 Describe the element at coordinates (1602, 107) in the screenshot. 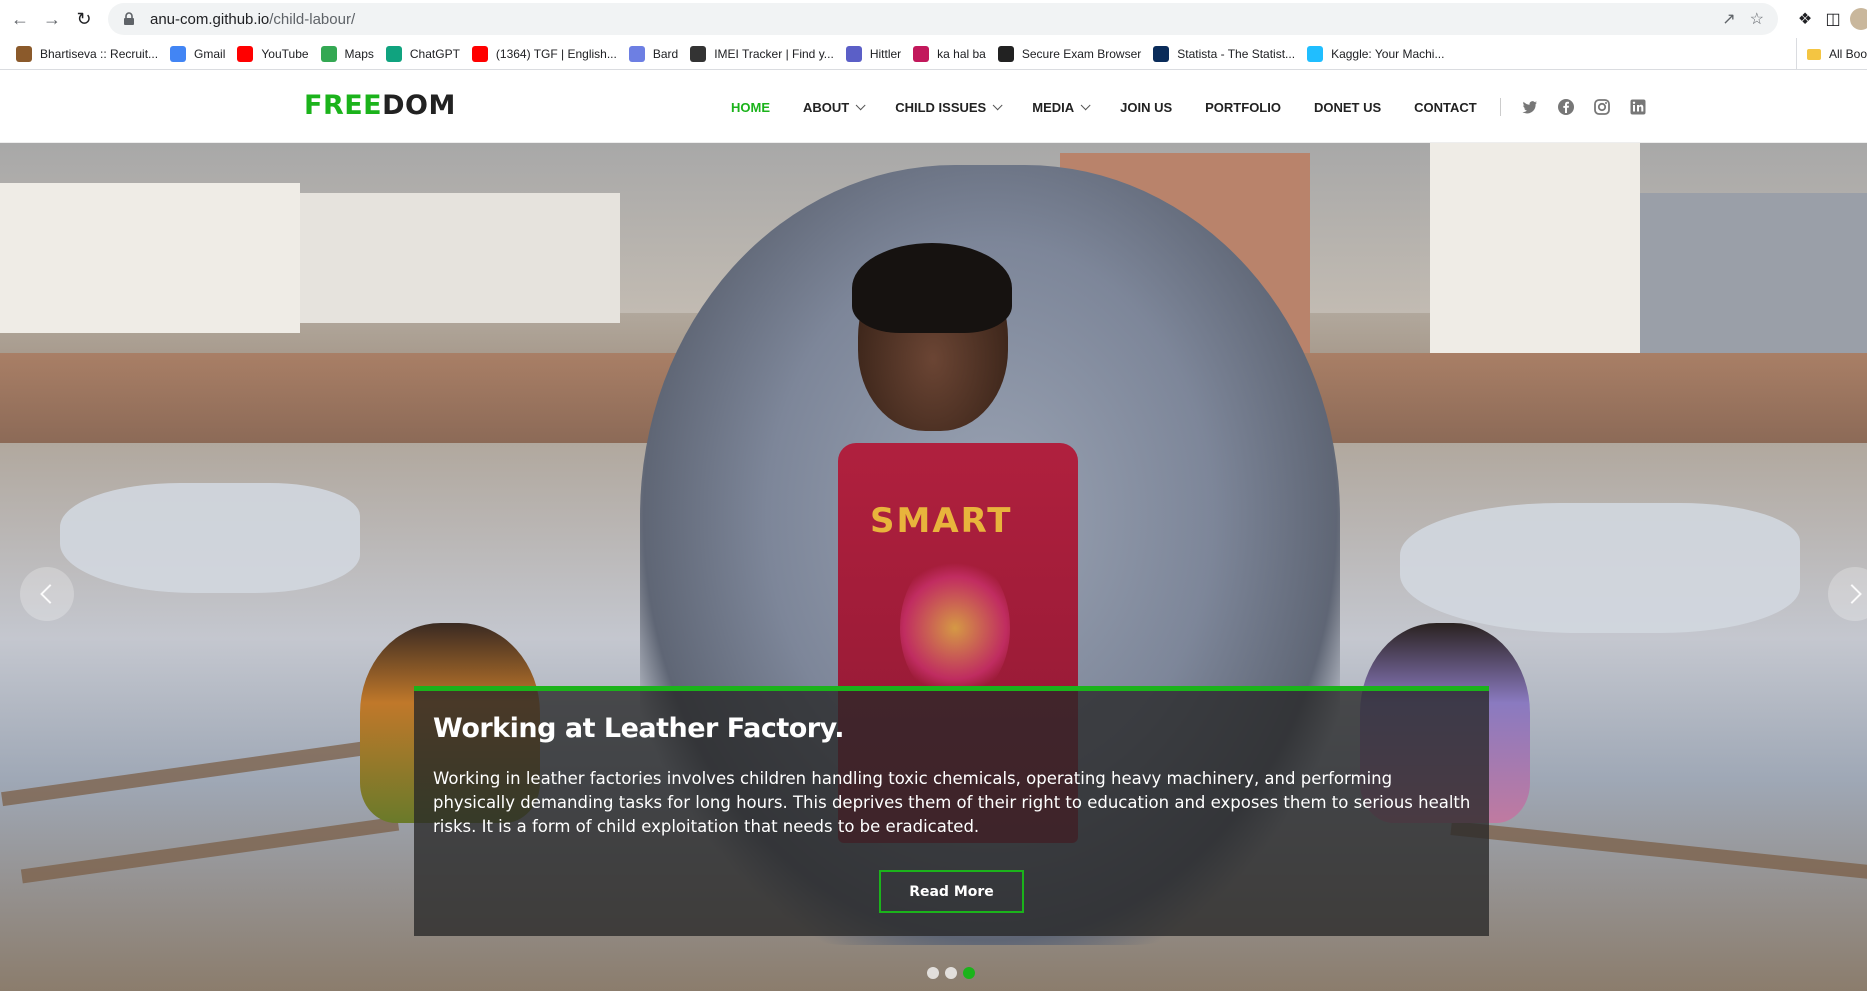

I see `instagram-icon` at that location.